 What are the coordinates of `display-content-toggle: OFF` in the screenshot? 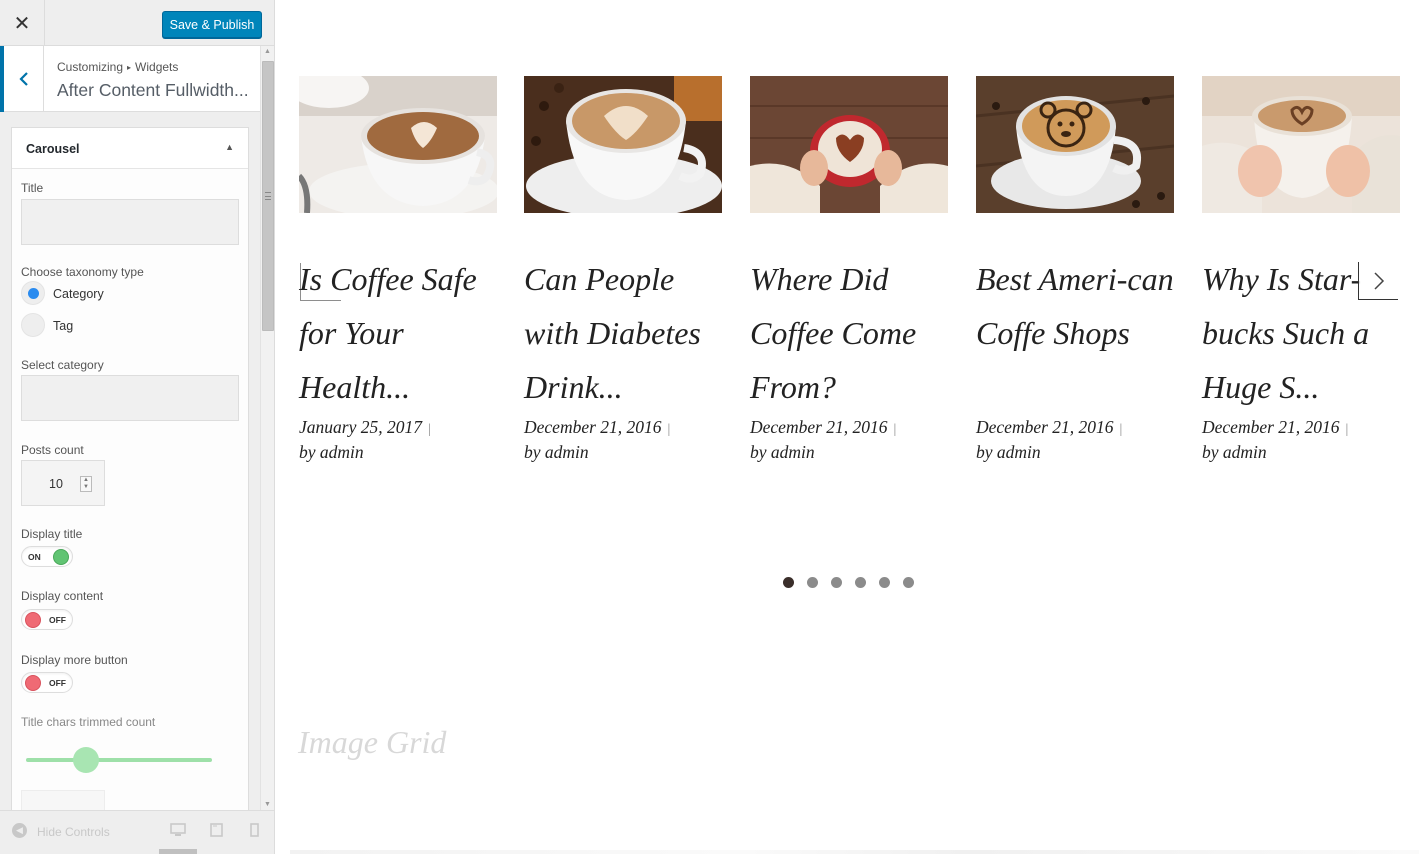 It's located at (47, 619).